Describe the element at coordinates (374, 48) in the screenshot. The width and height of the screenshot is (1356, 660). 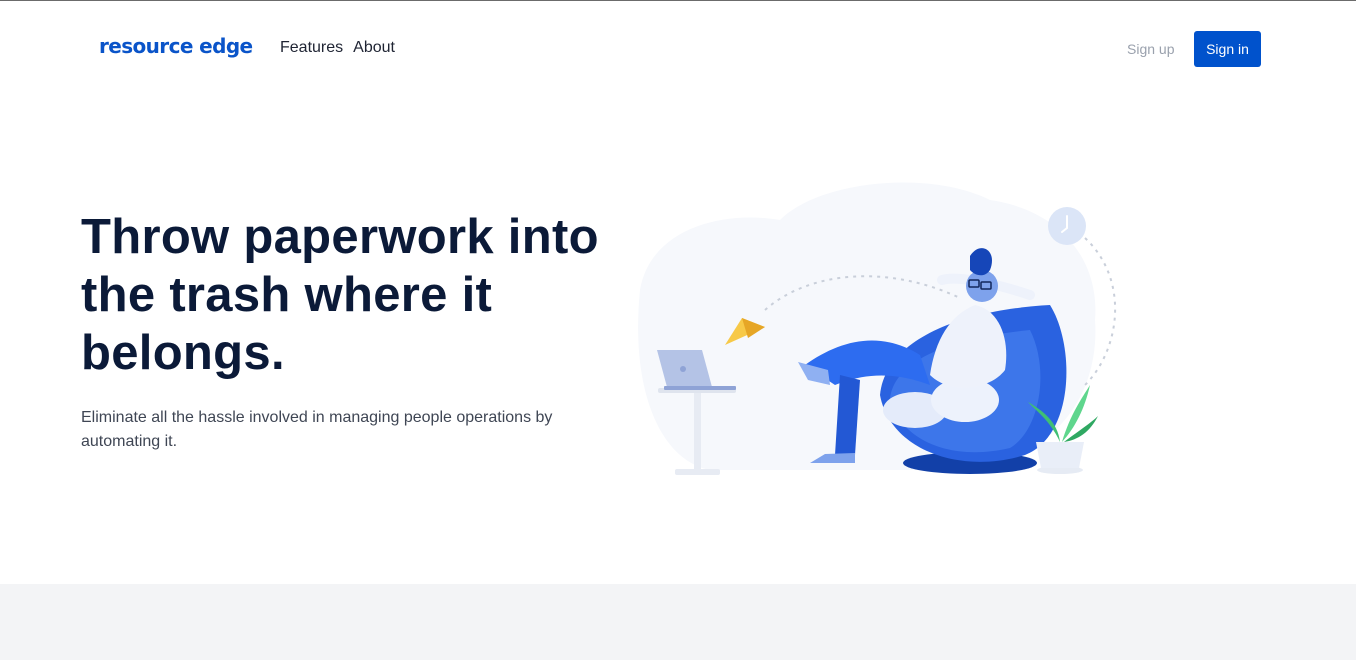
I see `nav-link-about: About` at that location.